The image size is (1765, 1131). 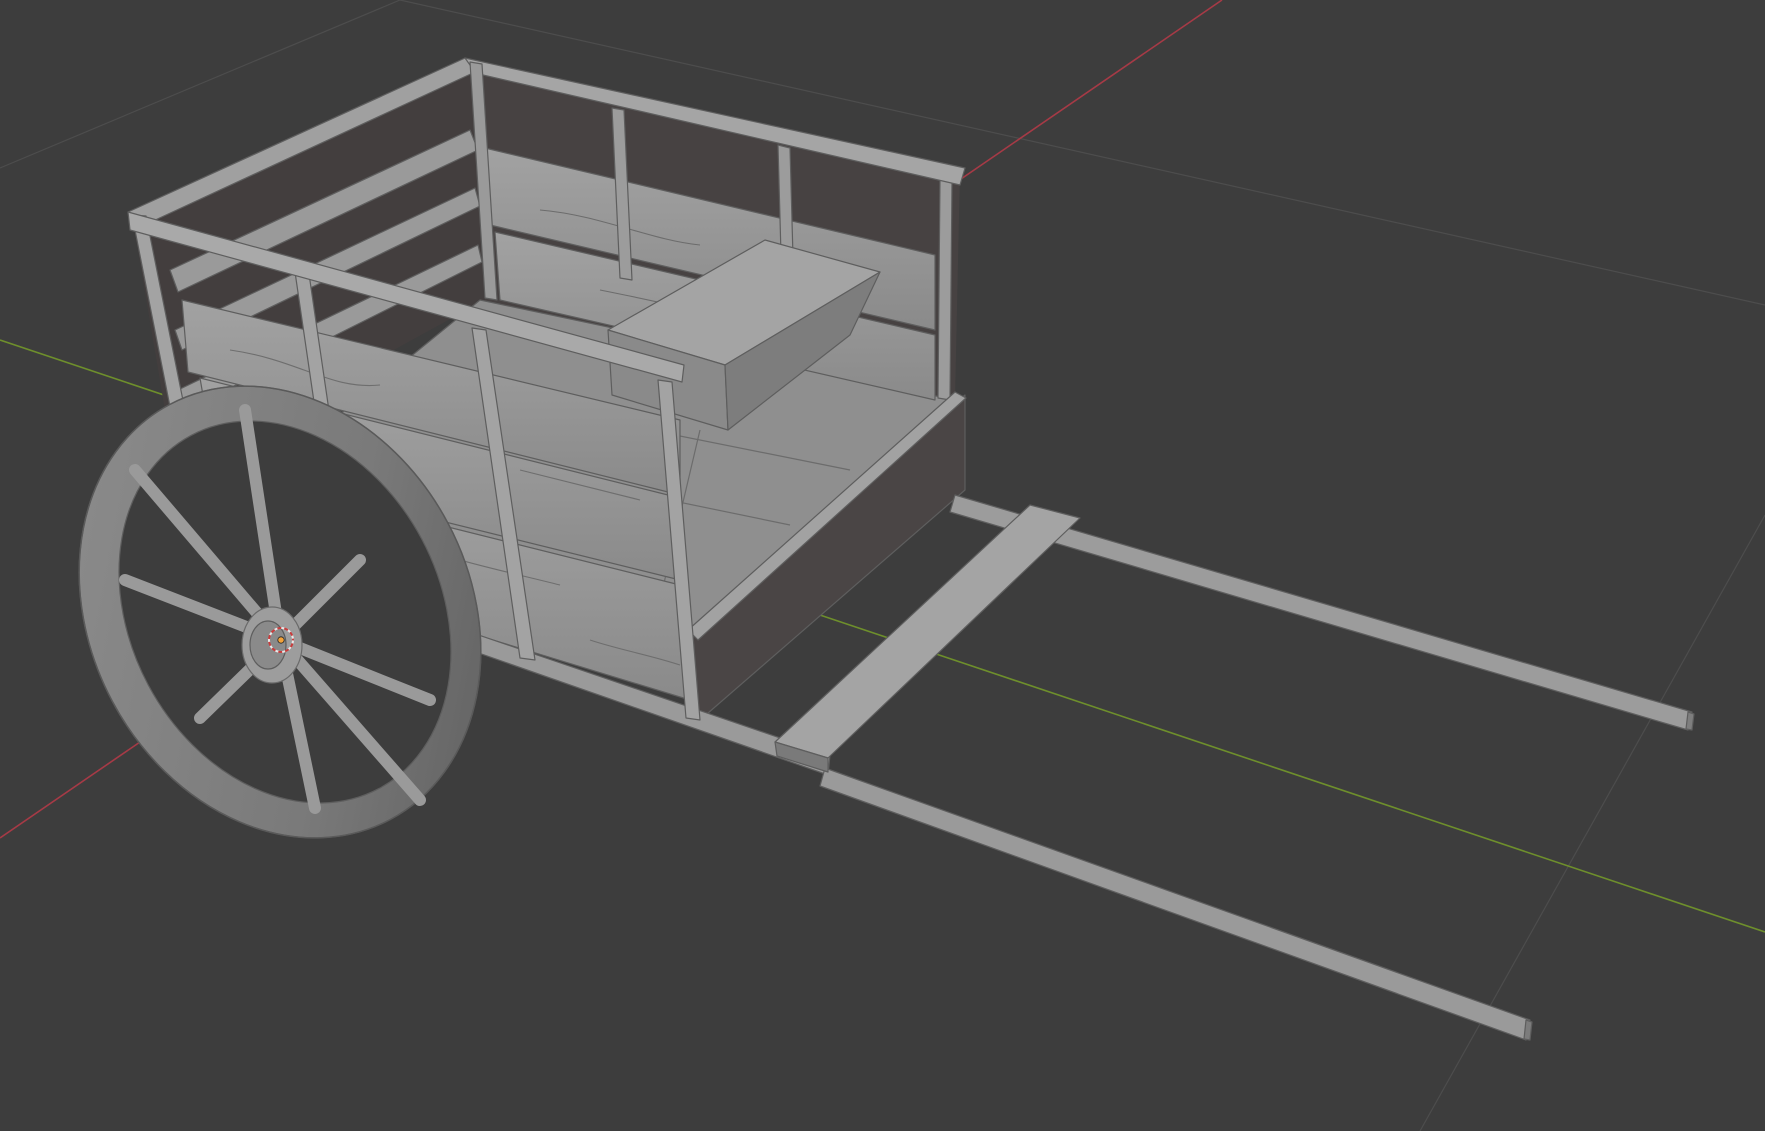 What do you see at coordinates (1175, 904) in the screenshot?
I see `shaft-left` at bounding box center [1175, 904].